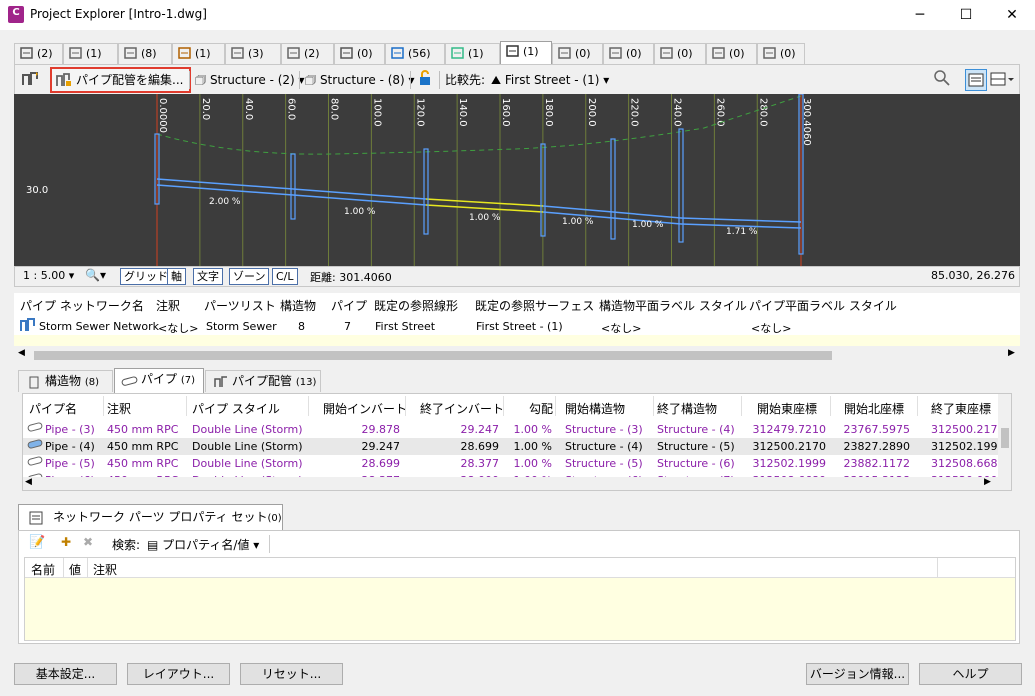 The width and height of the screenshot is (1035, 696). What do you see at coordinates (595, 408) in the screenshot?
I see `pipe-column-header: 開始構造物` at bounding box center [595, 408].